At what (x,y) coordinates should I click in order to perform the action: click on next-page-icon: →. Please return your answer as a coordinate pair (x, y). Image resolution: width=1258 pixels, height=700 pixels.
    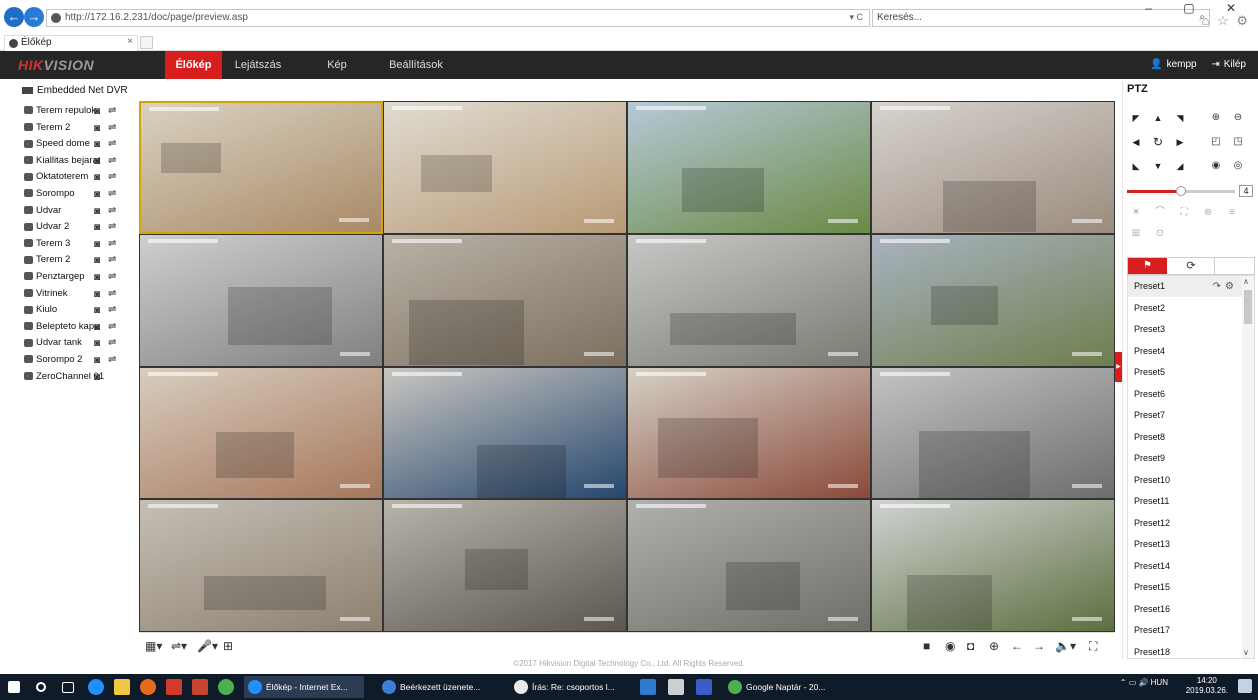
    Looking at the image, I should click on (1039, 646).